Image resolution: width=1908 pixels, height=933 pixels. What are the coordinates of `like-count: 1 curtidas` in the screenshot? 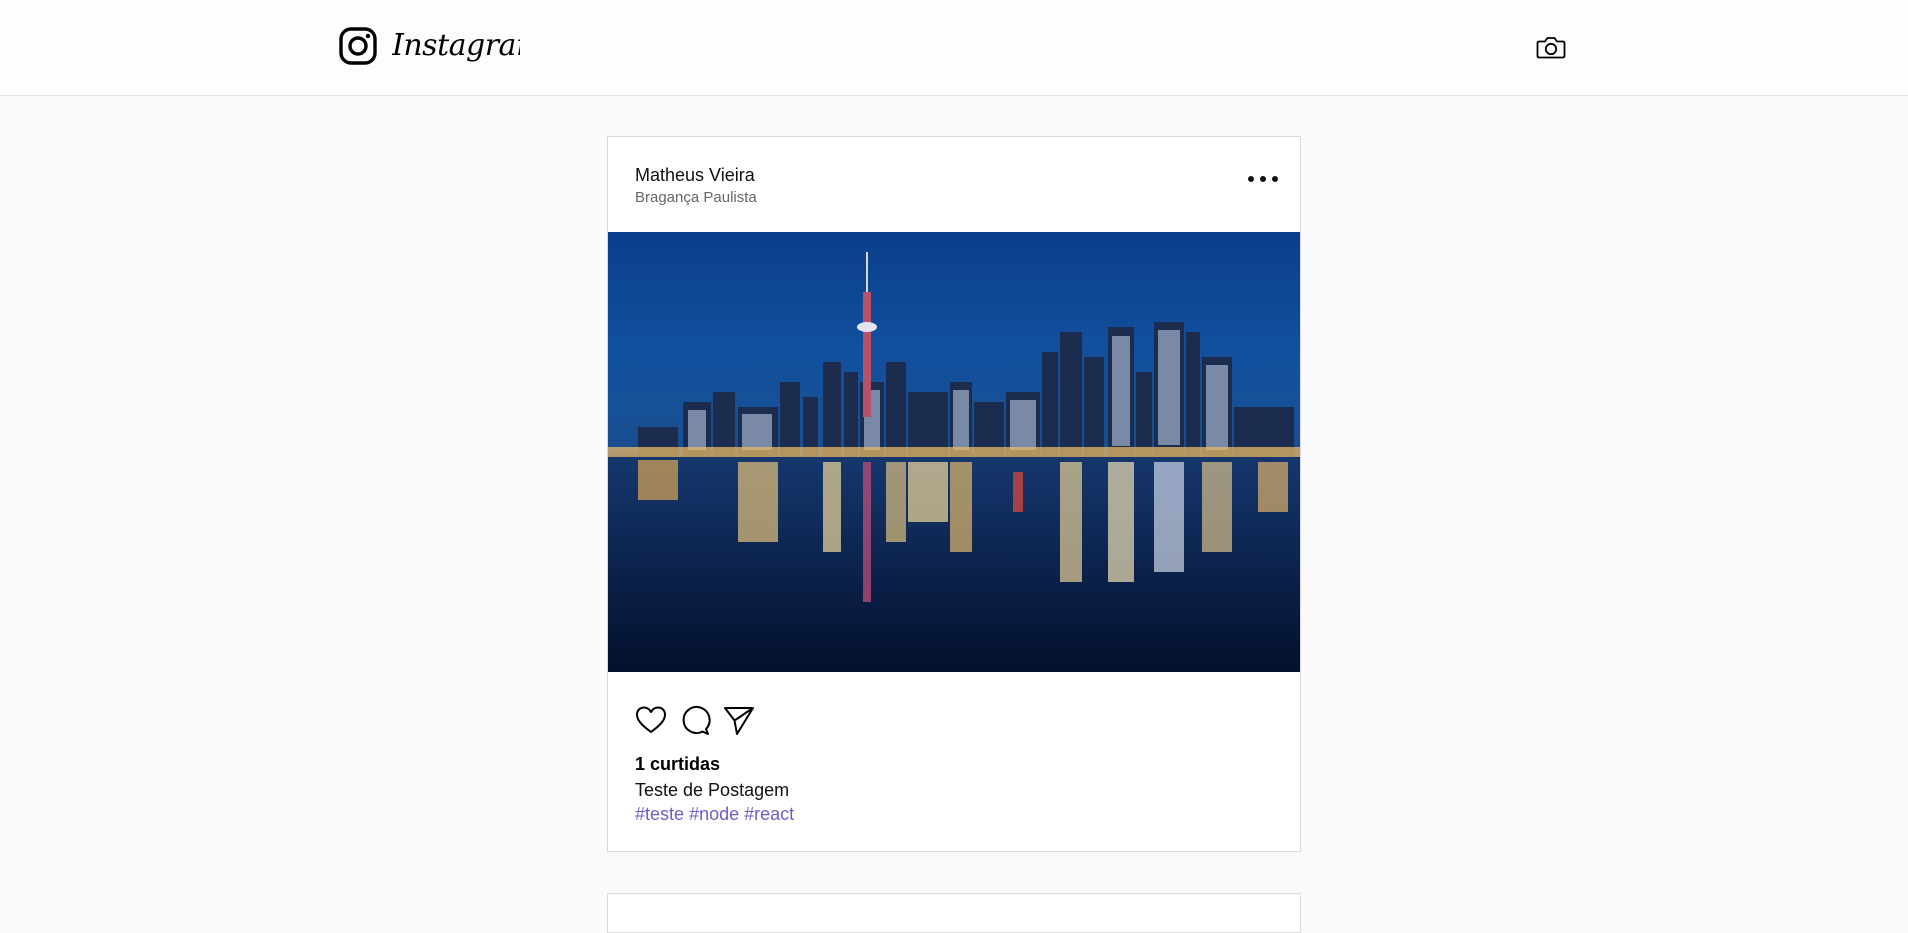 It's located at (678, 764).